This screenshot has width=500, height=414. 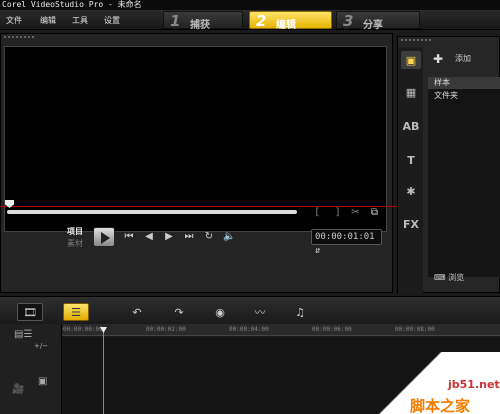 I want to click on add-icon: ✚, so click(x=438, y=59).